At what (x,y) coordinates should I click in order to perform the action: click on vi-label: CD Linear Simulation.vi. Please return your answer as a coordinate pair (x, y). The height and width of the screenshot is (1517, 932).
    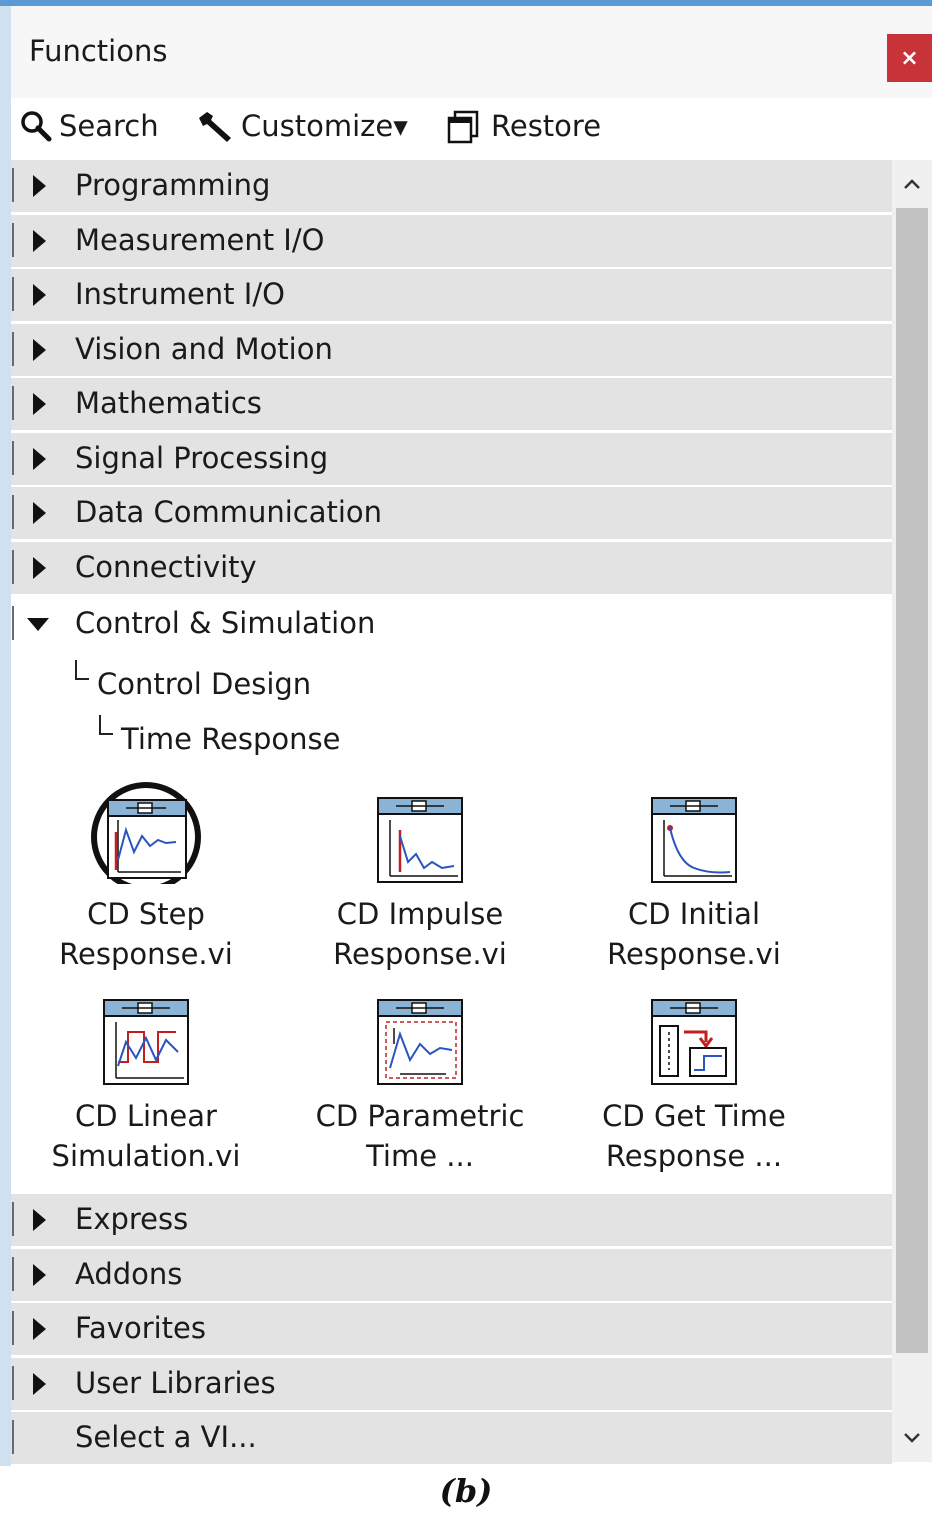
    Looking at the image, I should click on (146, 1136).